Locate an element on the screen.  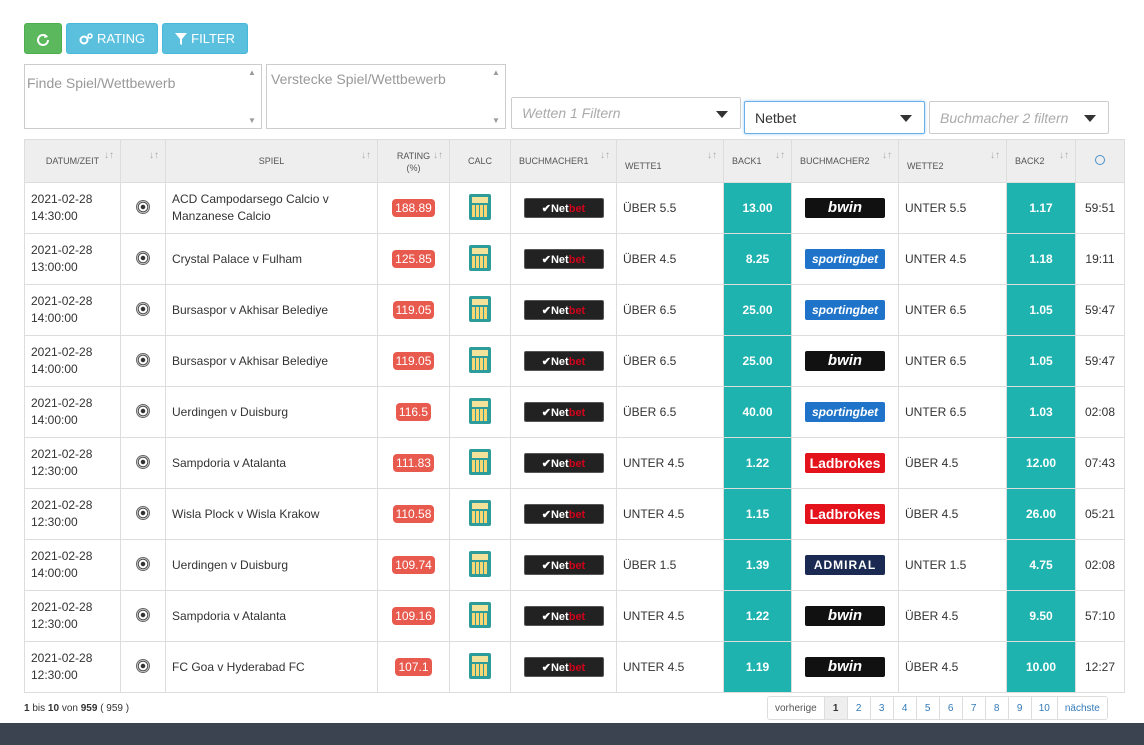
find-scroll-arrows: ▲ ▼ is located at coordinates (252, 96).